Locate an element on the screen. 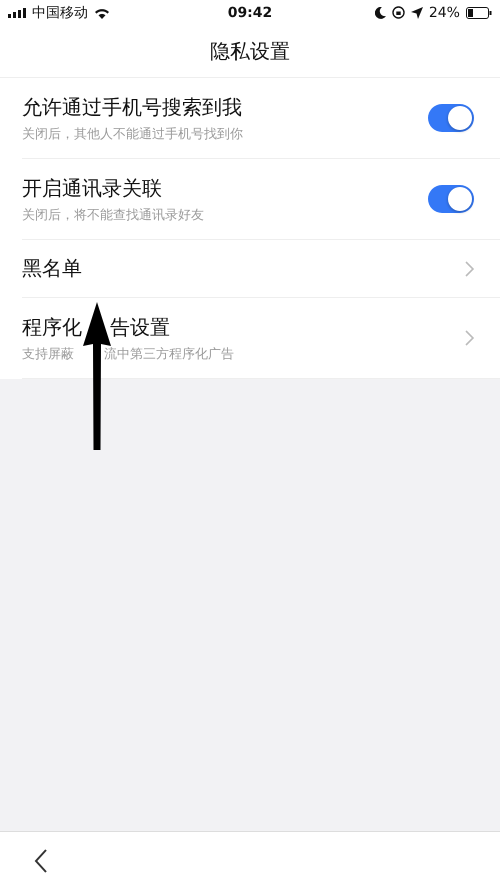 Image resolution: width=500 pixels, height=889 pixels. setting-title: 告设置 is located at coordinates (140, 327).